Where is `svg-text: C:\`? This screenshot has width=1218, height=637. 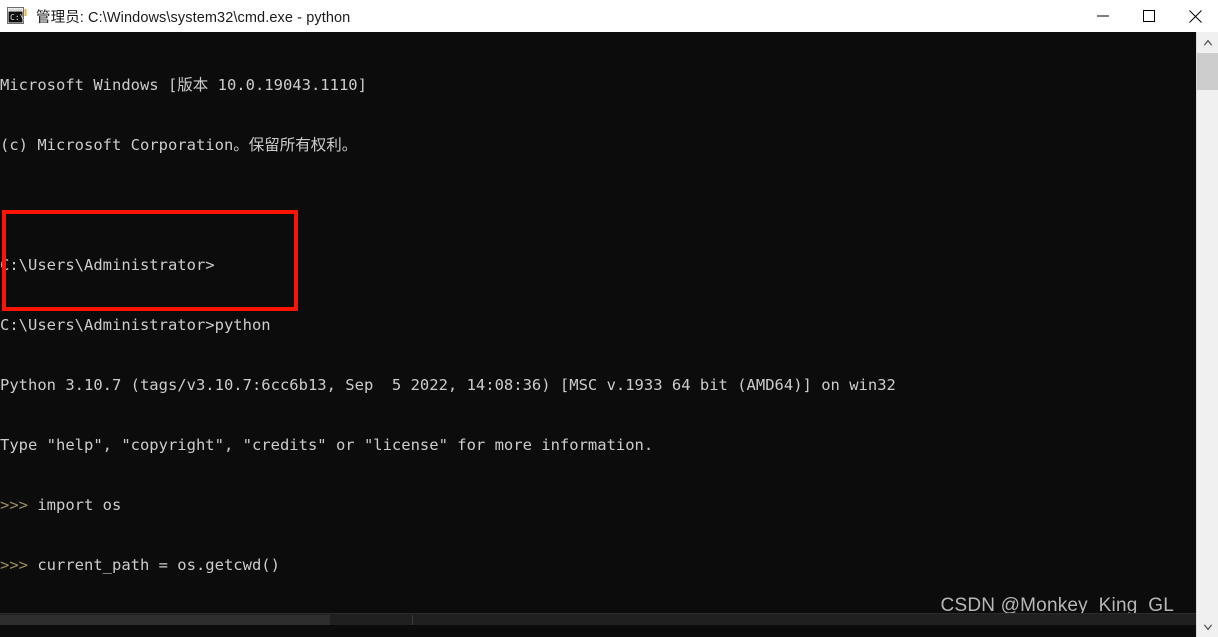
svg-text: C:\ is located at coordinates (17, 17).